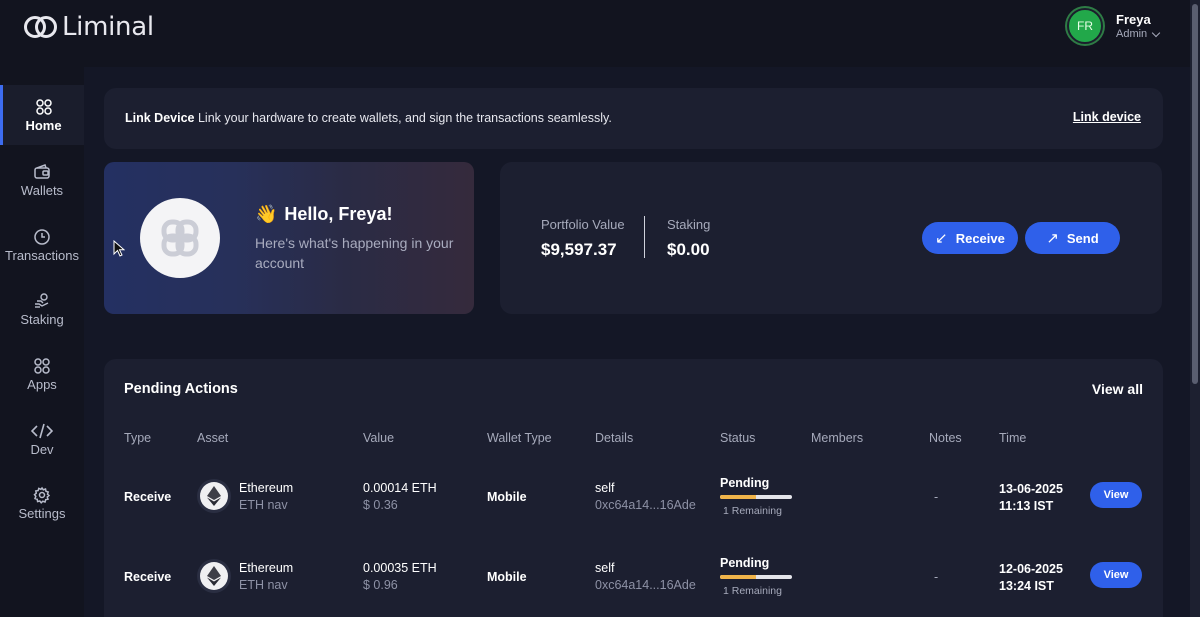 Image resolution: width=1200 pixels, height=617 pixels. What do you see at coordinates (688, 249) in the screenshot?
I see `staking-value: $0.00` at bounding box center [688, 249].